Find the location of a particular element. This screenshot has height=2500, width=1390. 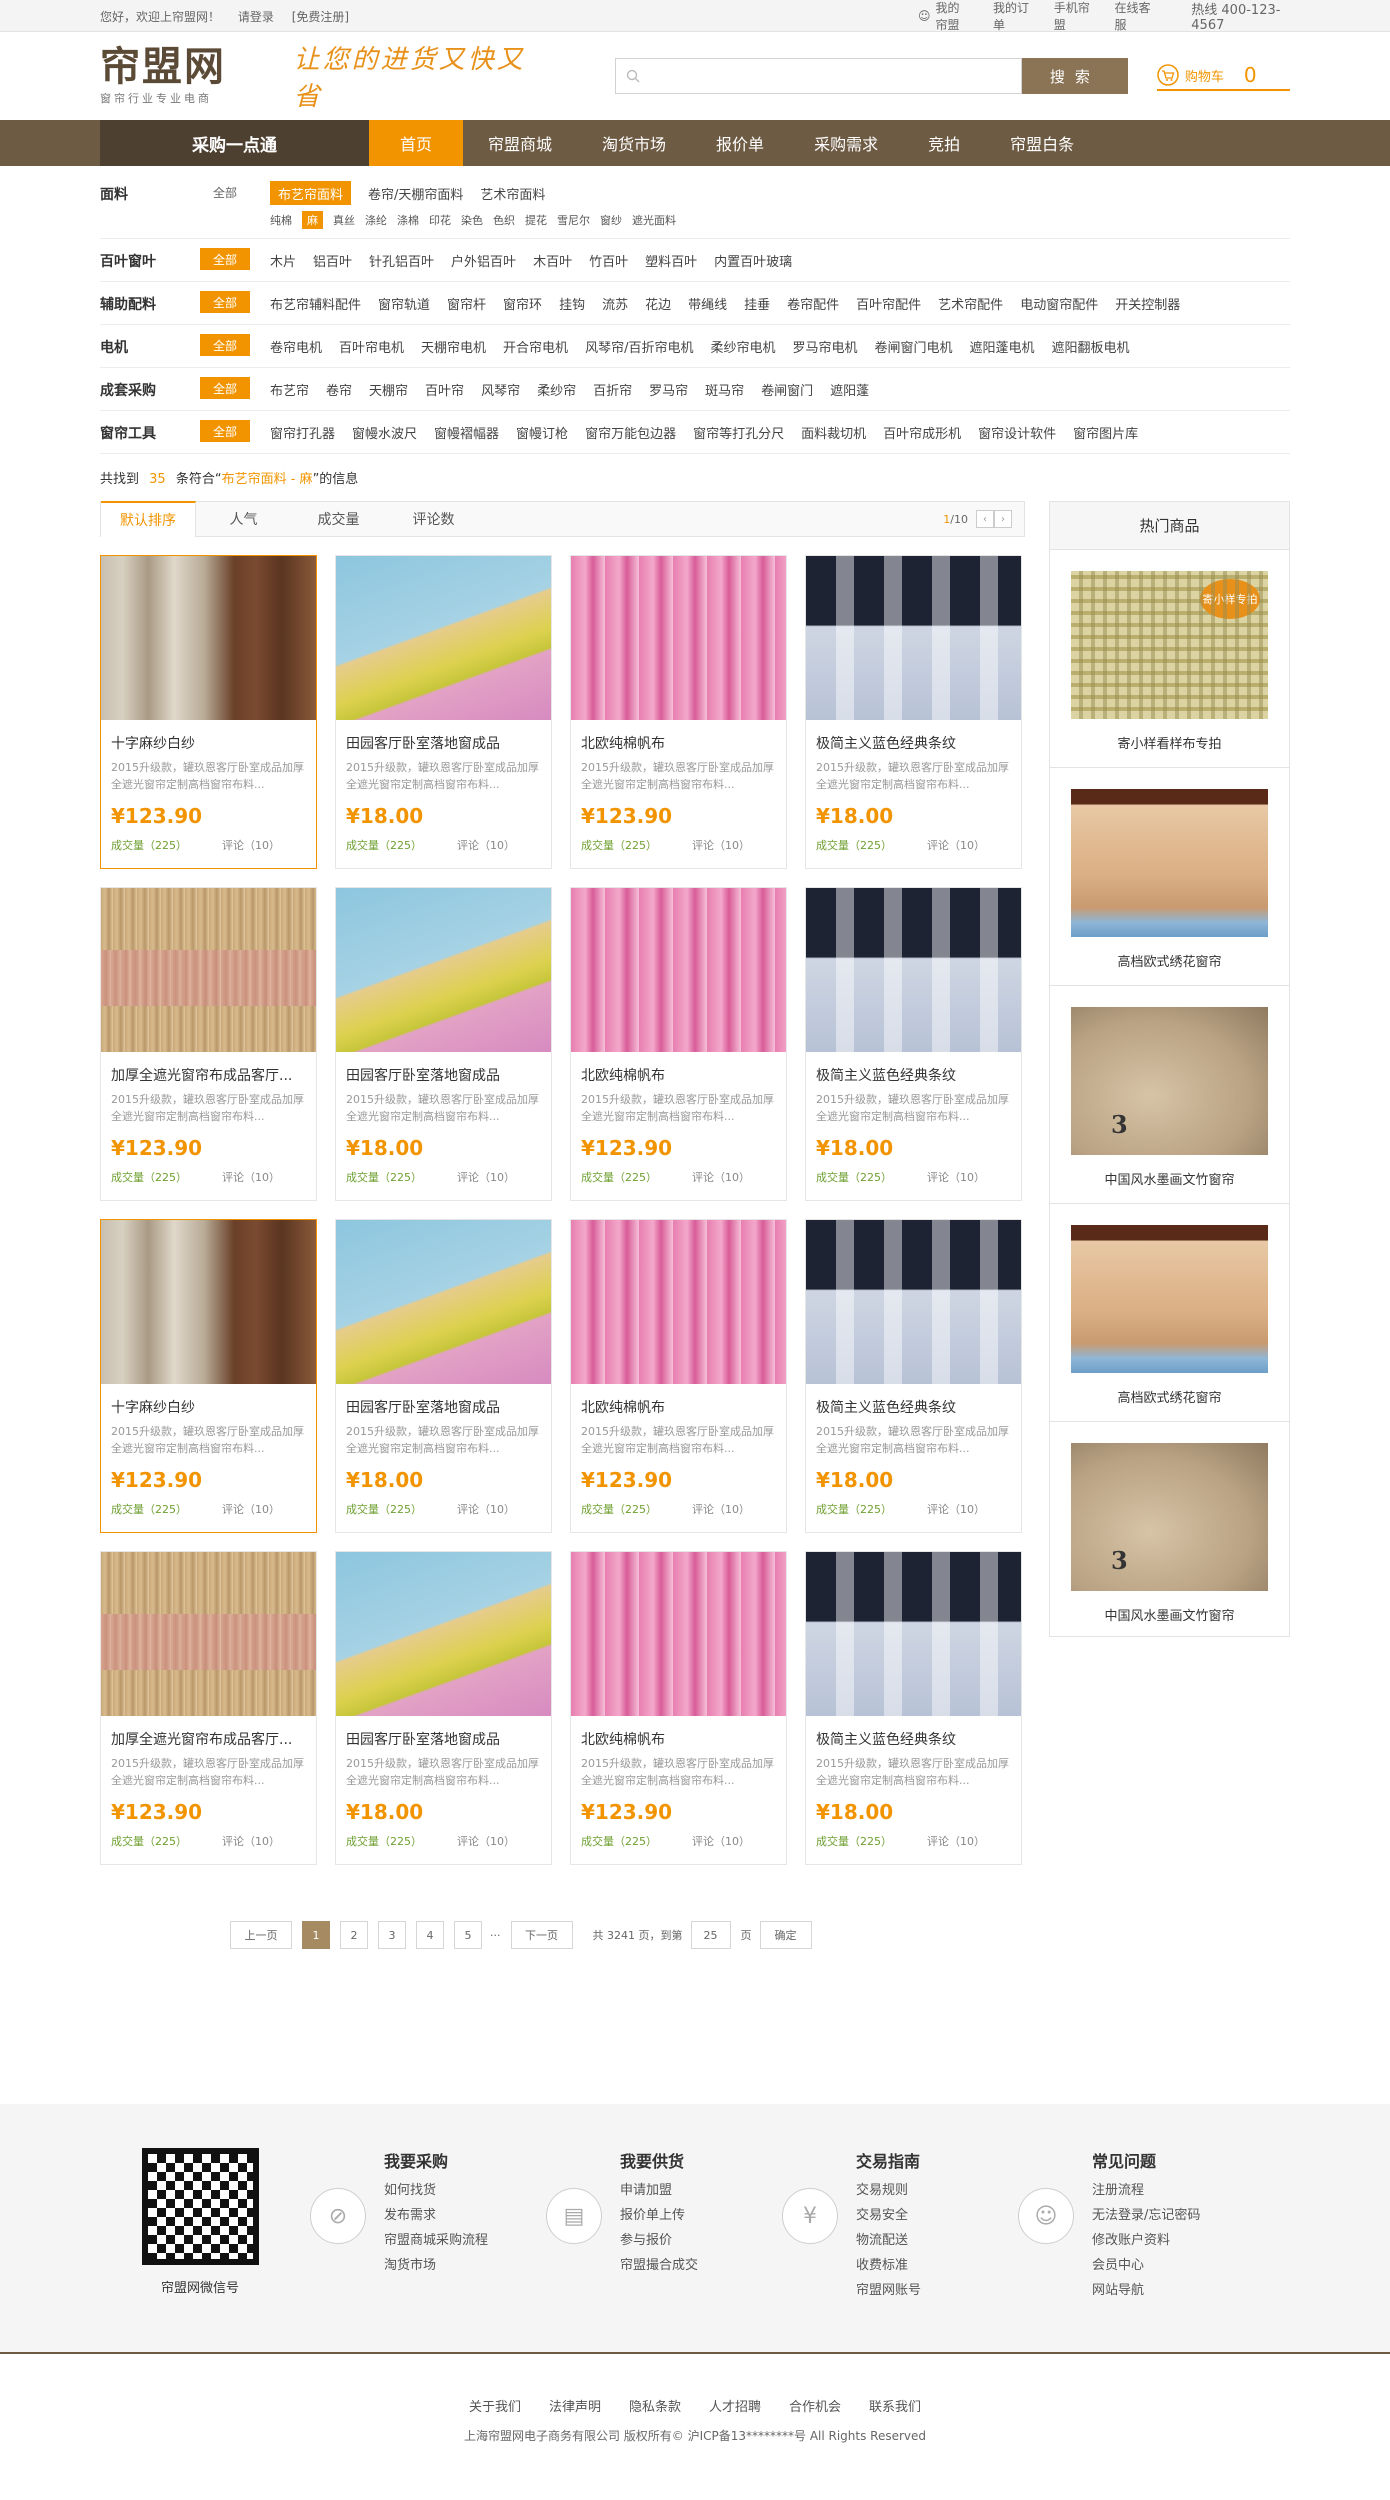

my-orders-link: 我的订单 is located at coordinates (1012, 16).